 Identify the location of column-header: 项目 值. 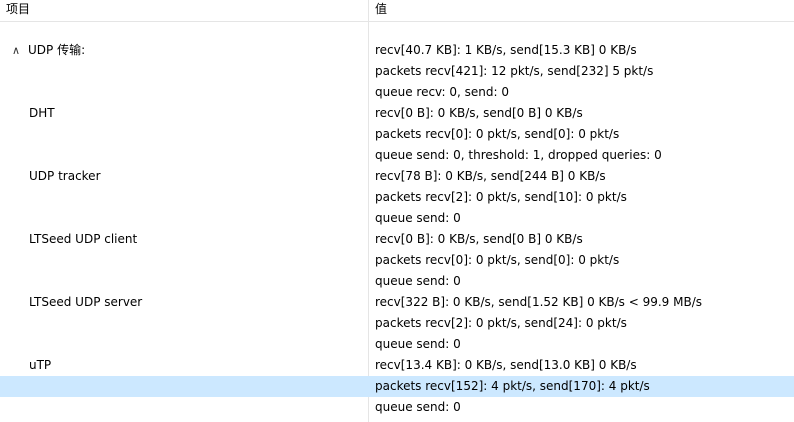
(397, 11).